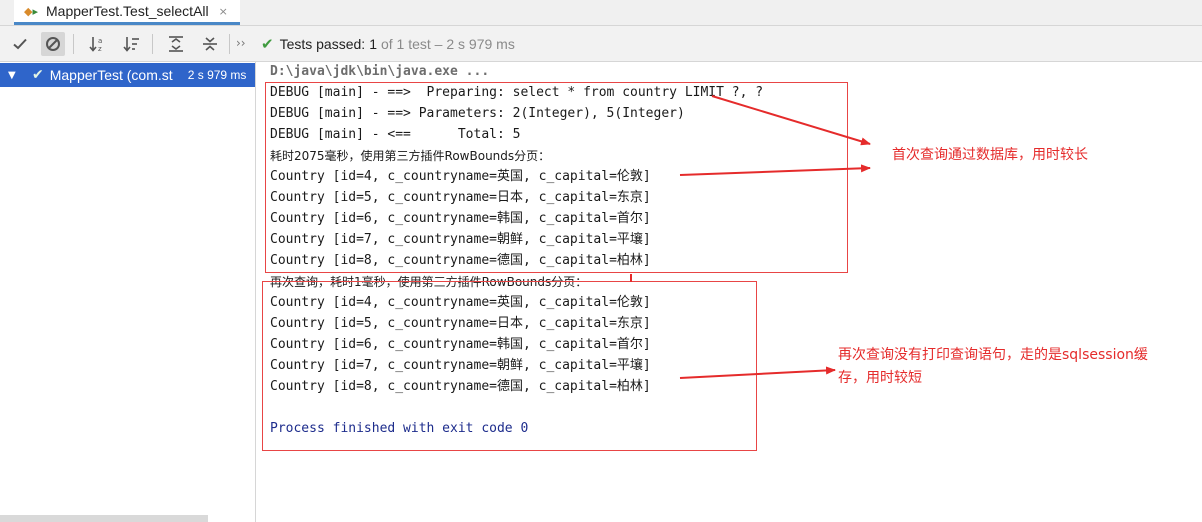 Image resolution: width=1202 pixels, height=522 pixels. Describe the element at coordinates (750, 237) in the screenshot. I see `annotation-arrows` at that location.